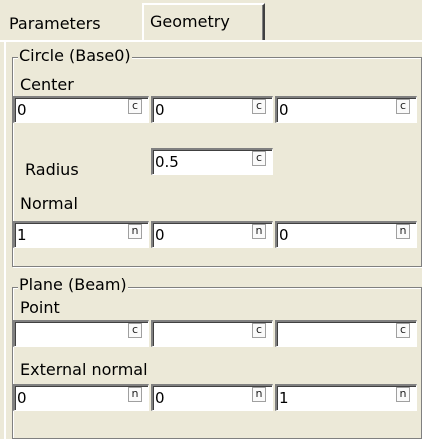 The height and width of the screenshot is (439, 422). Describe the element at coordinates (211, 41) in the screenshot. I see `tab-panel-border` at that location.